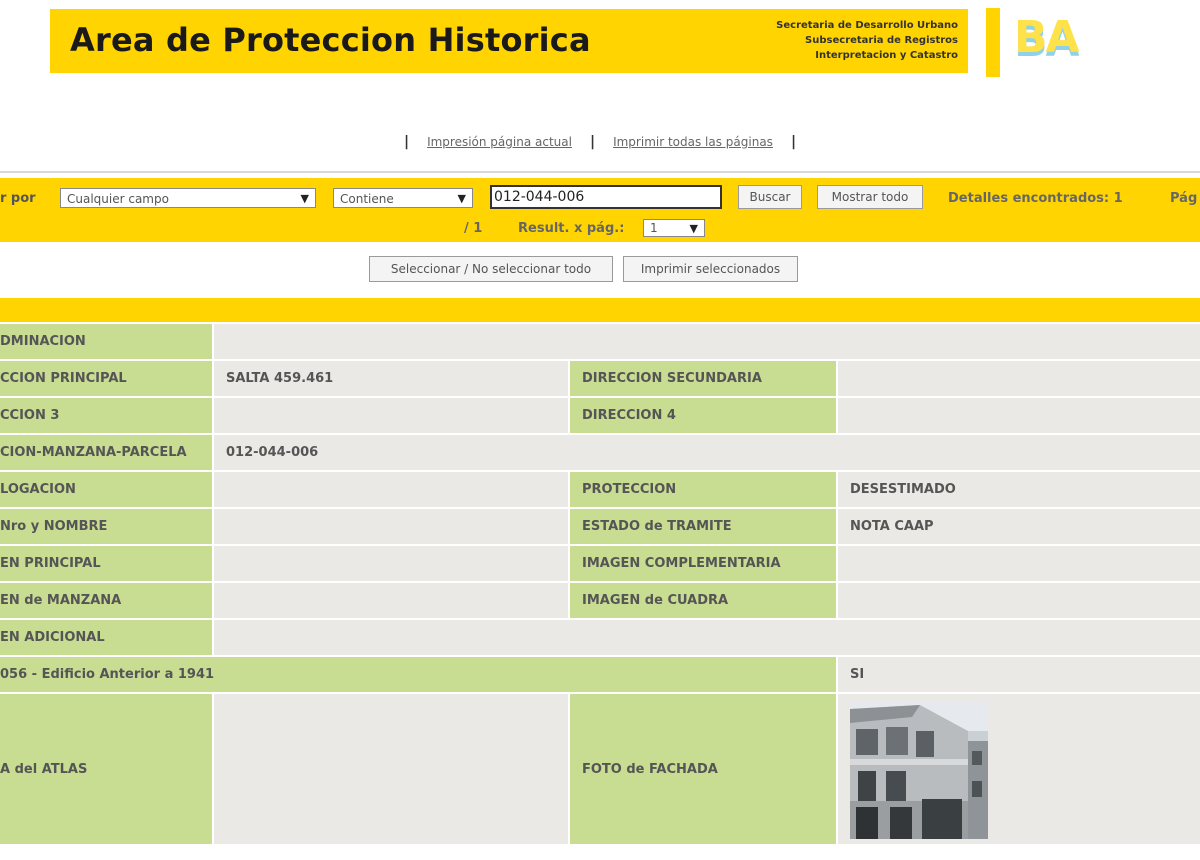 Image resolution: width=1200 pixels, height=860 pixels. What do you see at coordinates (886, 55) in the screenshot?
I see `org-line-3: Interpretacion y Catastro` at bounding box center [886, 55].